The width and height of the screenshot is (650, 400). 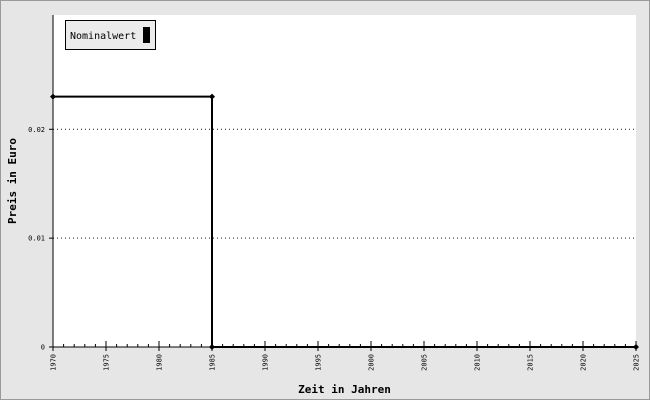 I want to click on x-tick-label: 1985, so click(x=213, y=362).